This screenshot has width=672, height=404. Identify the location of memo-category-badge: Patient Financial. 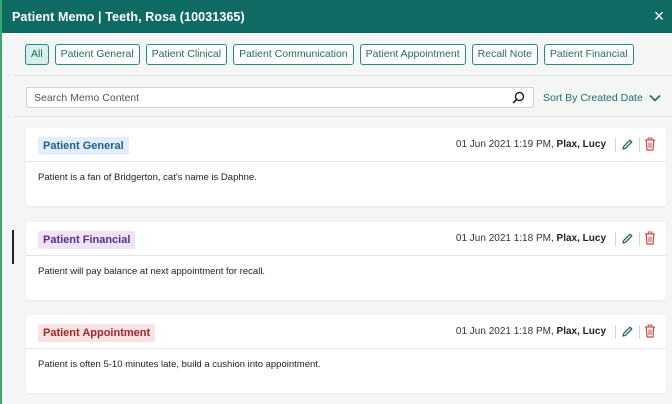
(87, 240).